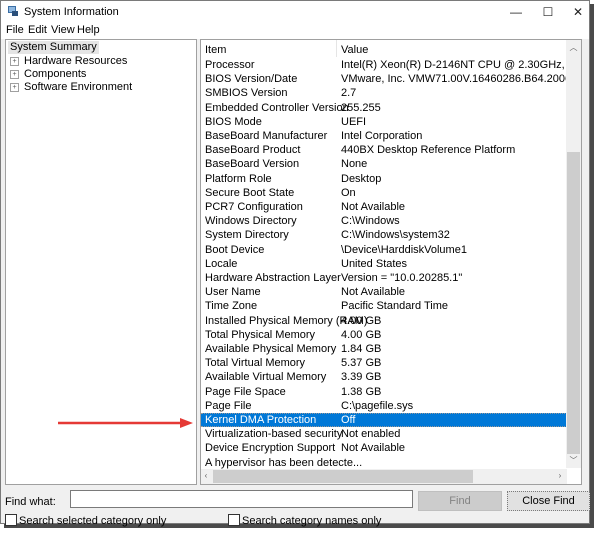 The height and width of the screenshot is (534, 600). What do you see at coordinates (361, 334) in the screenshot?
I see `row-value: 4.00 GB` at bounding box center [361, 334].